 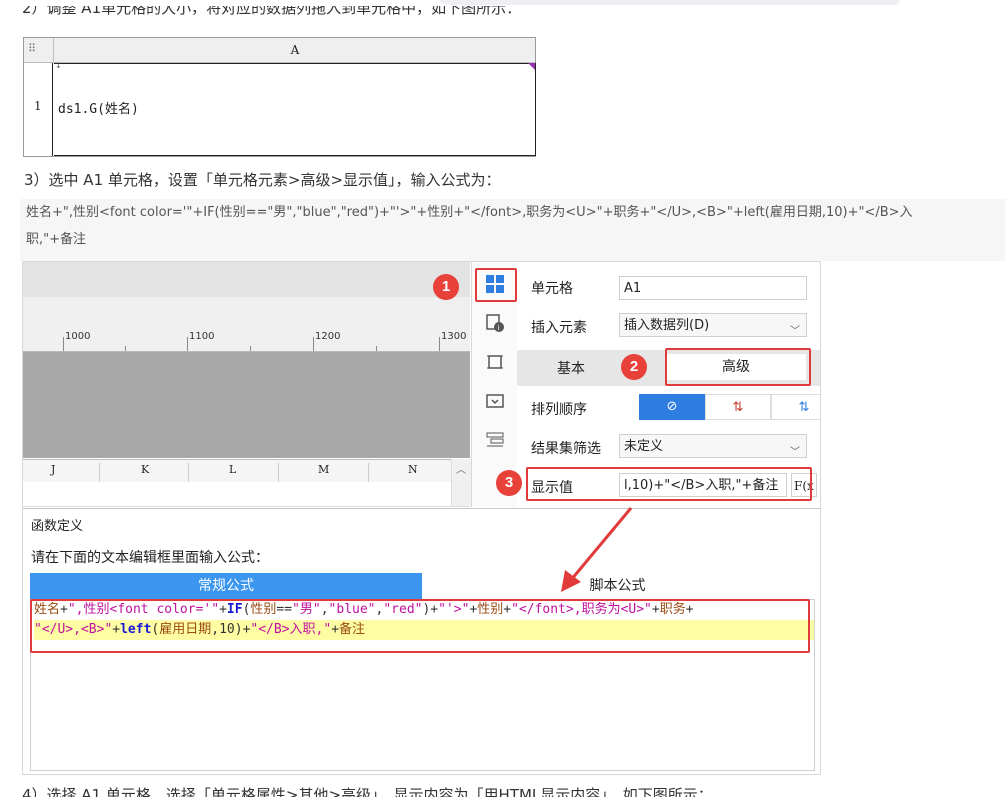 I want to click on column-header-m: M, so click(x=323, y=469).